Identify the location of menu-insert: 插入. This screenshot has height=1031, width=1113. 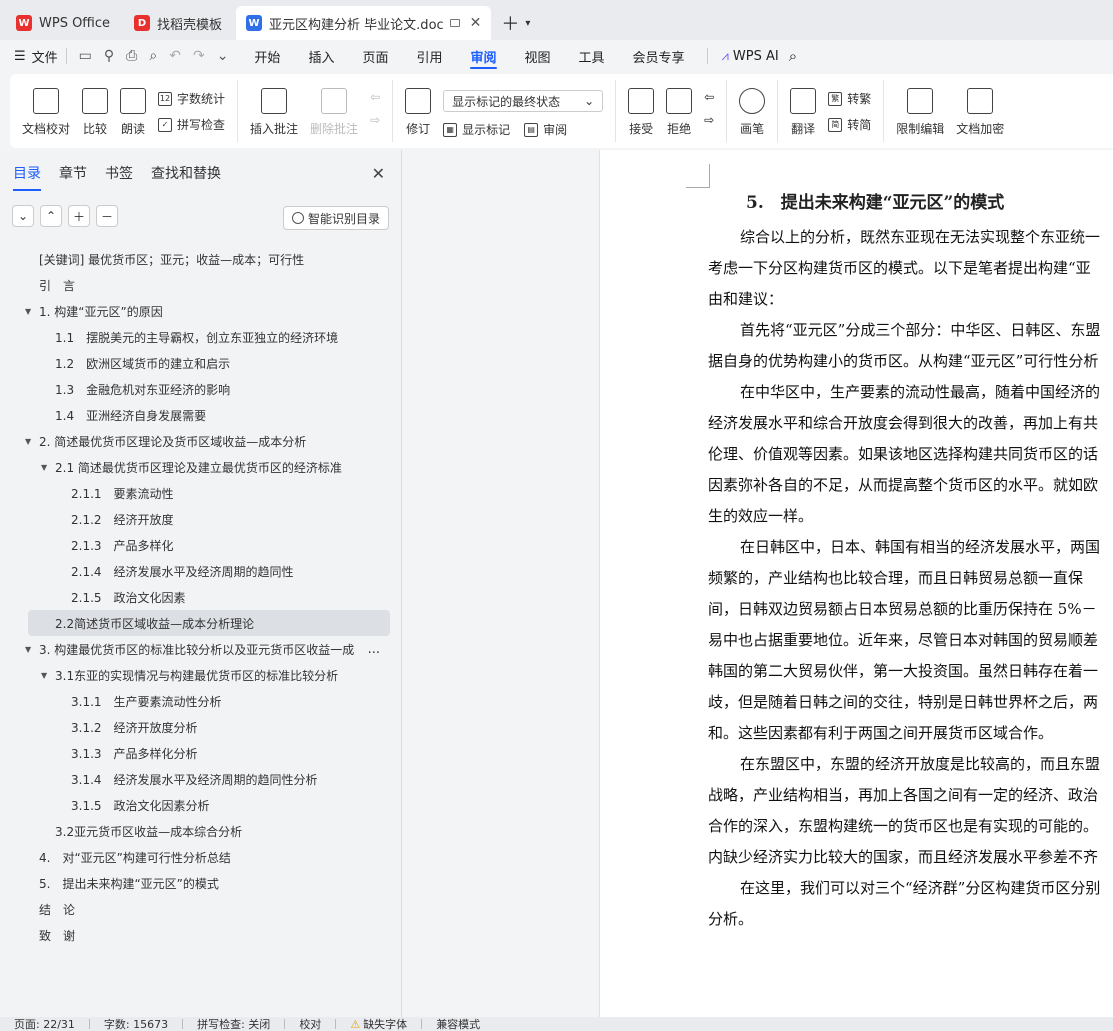
(321, 56).